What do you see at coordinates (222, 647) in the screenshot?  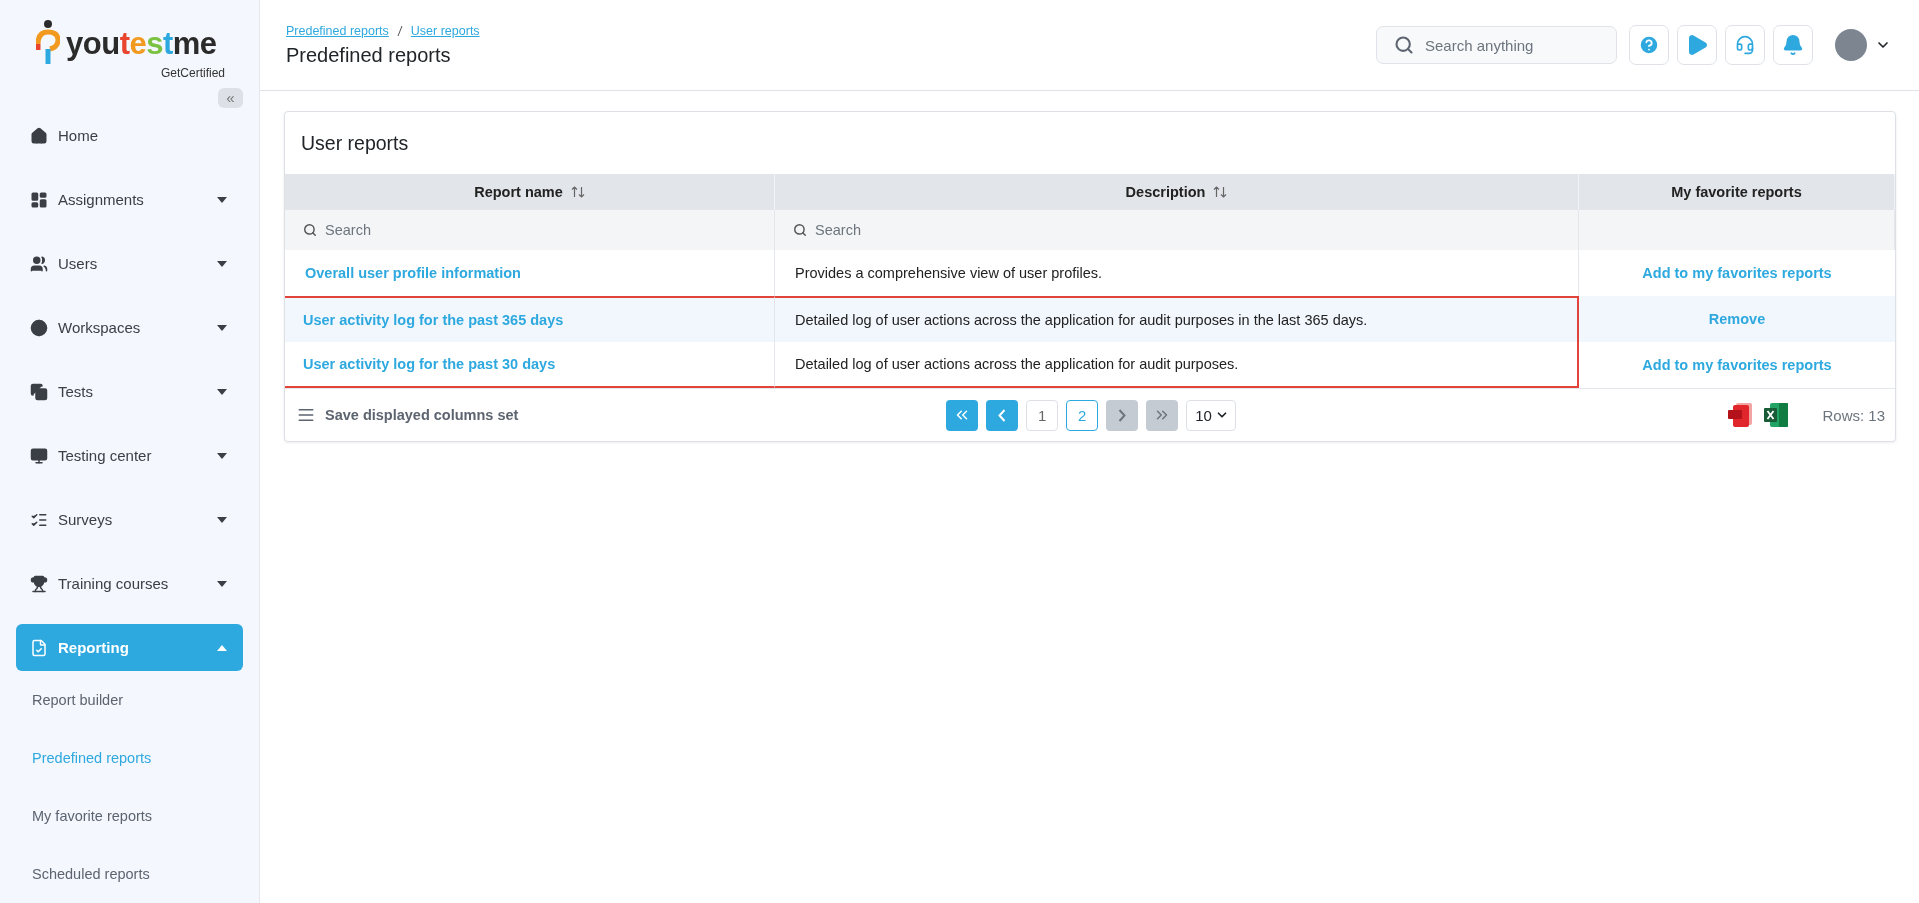 I see `caret-up-icon` at bounding box center [222, 647].